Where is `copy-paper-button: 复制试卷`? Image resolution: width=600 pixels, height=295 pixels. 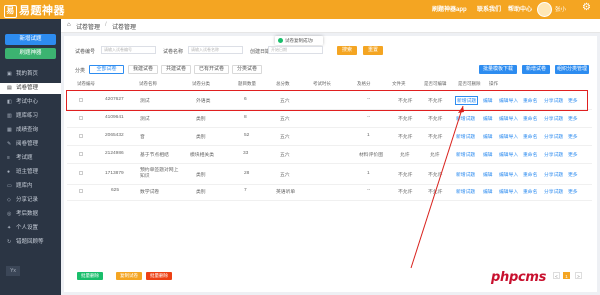
copy-paper-button: 复制试卷 is located at coordinates (129, 276).